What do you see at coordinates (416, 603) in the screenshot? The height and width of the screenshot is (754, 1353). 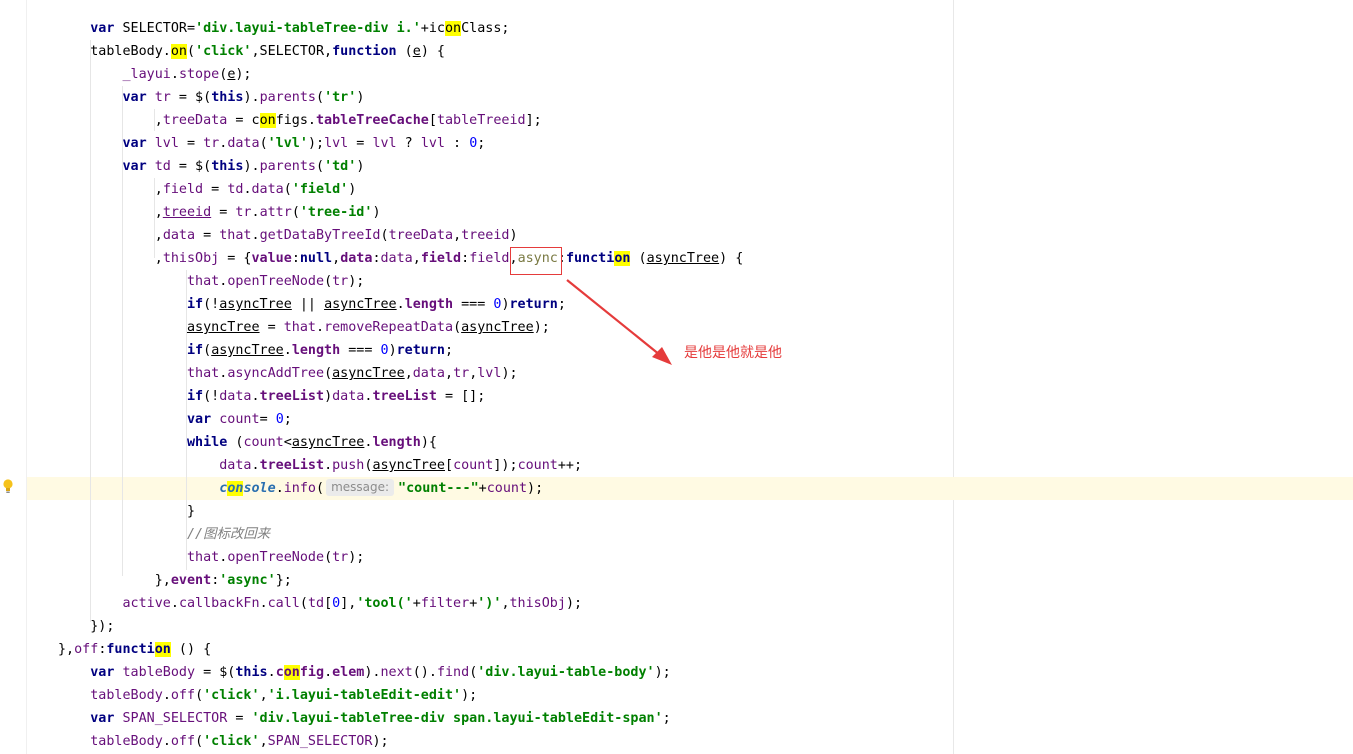 I see `code-token: +` at bounding box center [416, 603].